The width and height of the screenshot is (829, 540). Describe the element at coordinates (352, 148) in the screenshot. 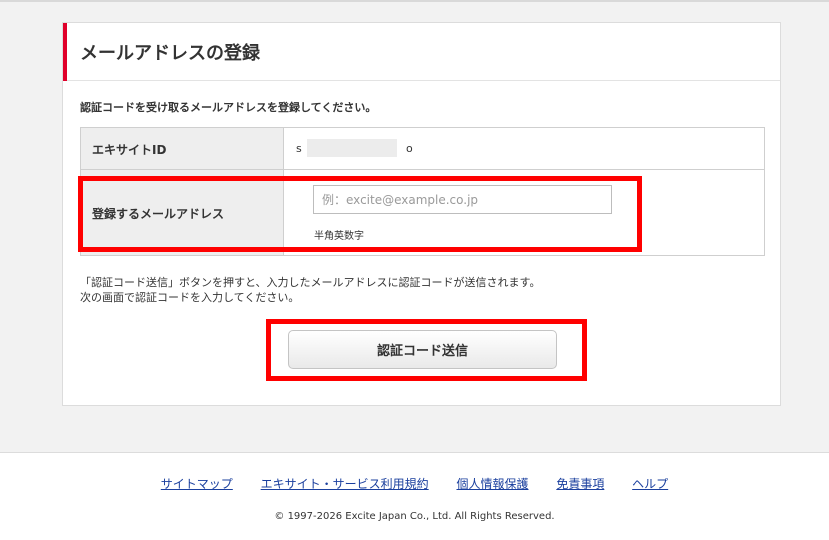

I see `user-id-redaction` at that location.